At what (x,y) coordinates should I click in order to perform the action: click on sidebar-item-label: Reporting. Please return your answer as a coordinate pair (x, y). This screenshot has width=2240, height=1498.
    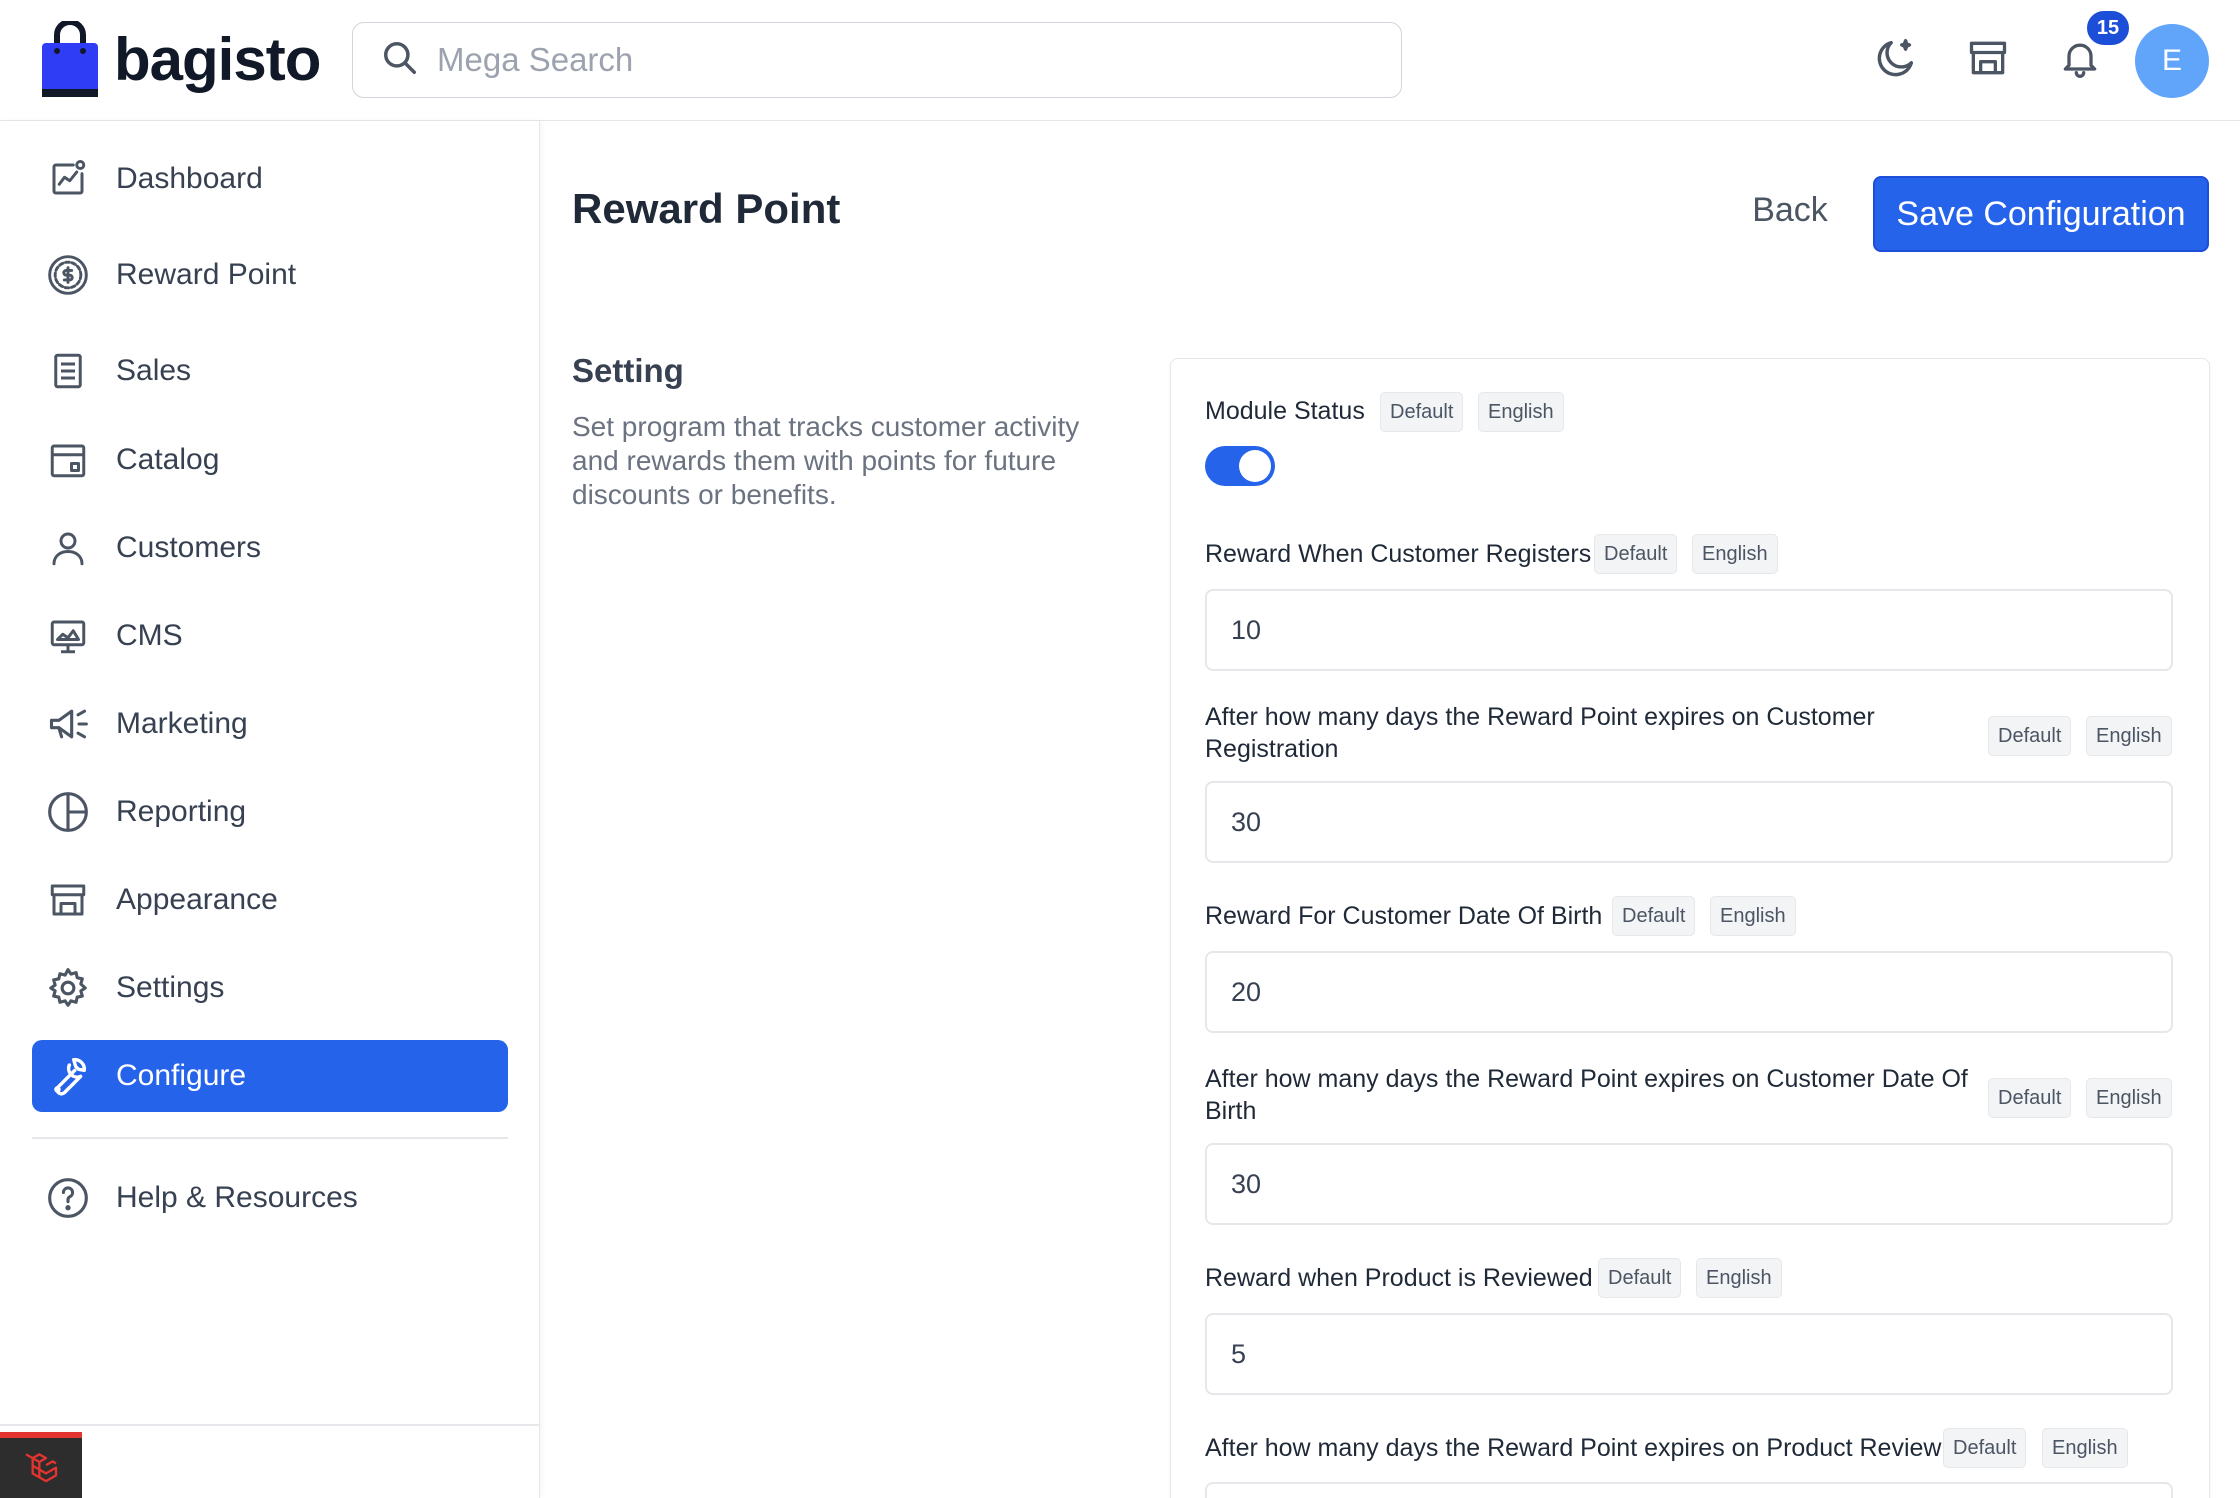
    Looking at the image, I should click on (181, 811).